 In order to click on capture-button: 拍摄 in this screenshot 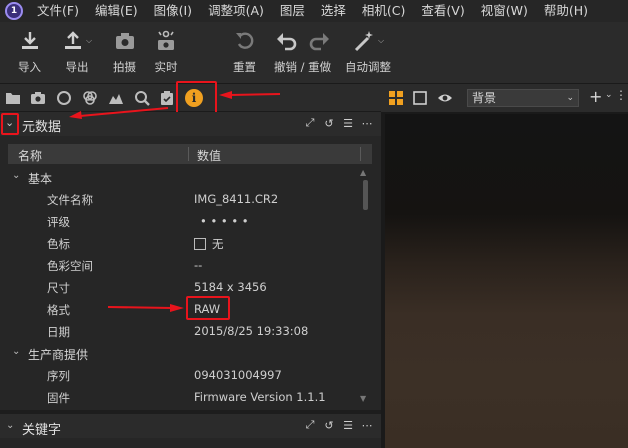, I will do `click(124, 54)`.